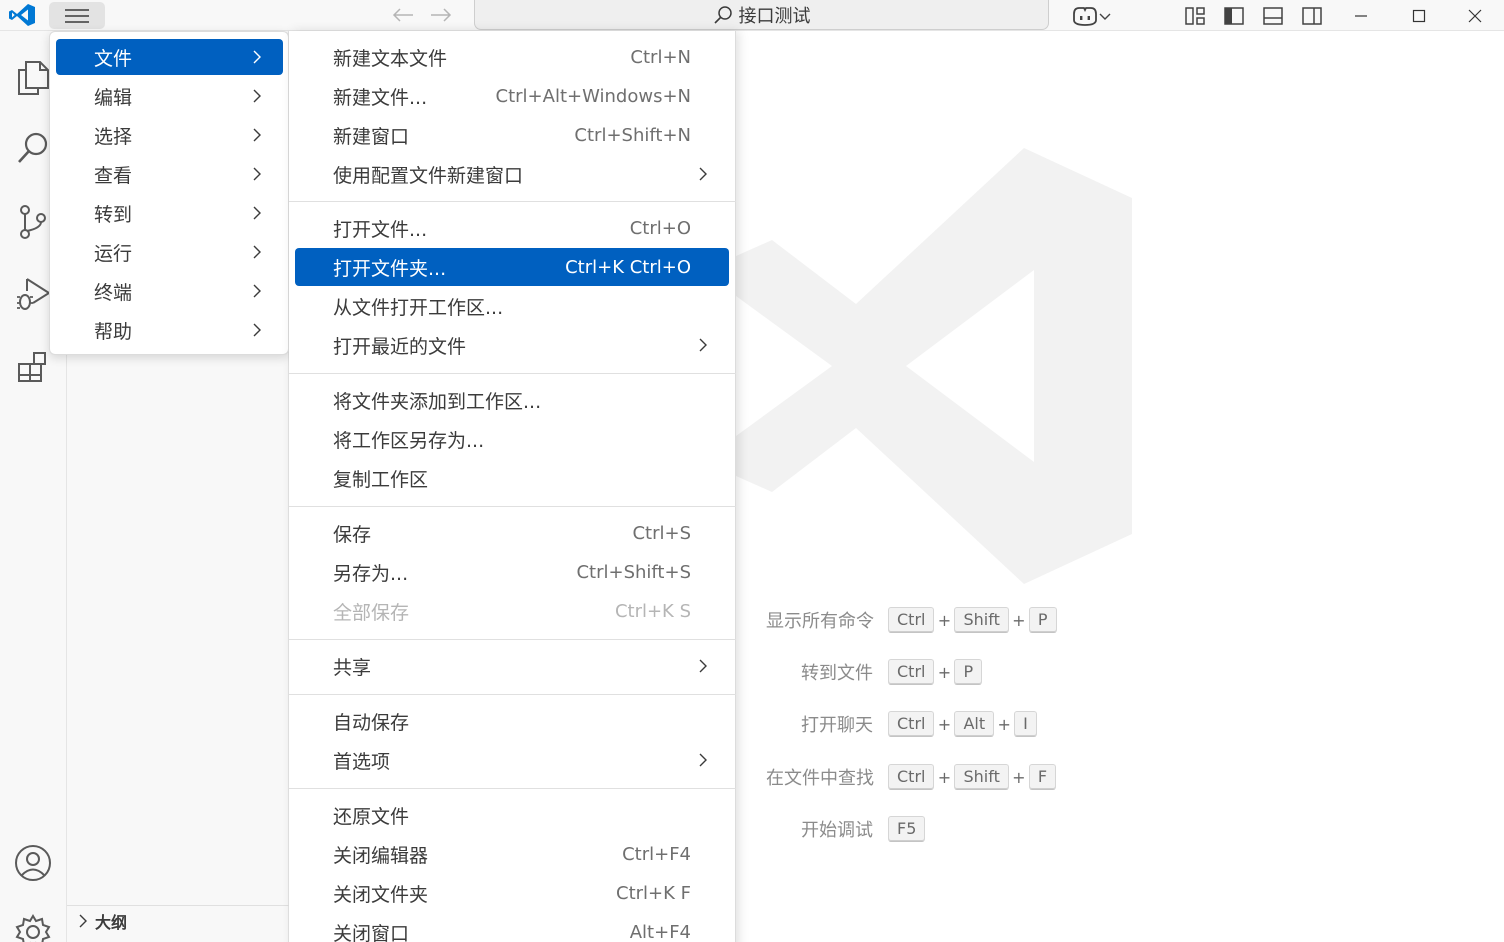 This screenshot has height=942, width=1504. I want to click on key-cap: Shift, so click(981, 777).